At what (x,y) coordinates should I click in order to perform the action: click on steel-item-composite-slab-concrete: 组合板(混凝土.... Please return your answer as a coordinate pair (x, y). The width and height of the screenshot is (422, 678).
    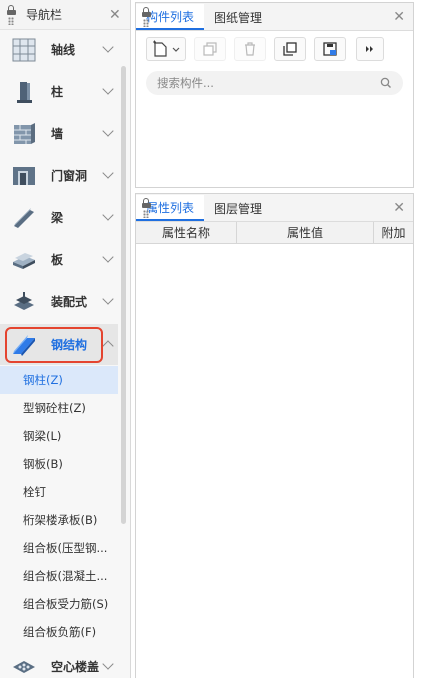
    Looking at the image, I should click on (59, 576).